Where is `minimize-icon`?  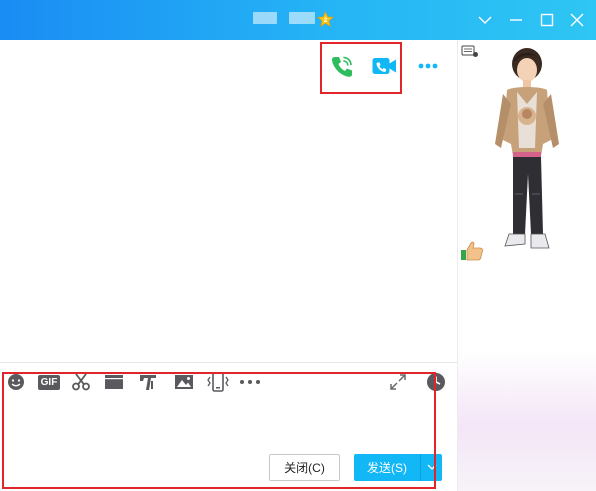 minimize-icon is located at coordinates (516, 20).